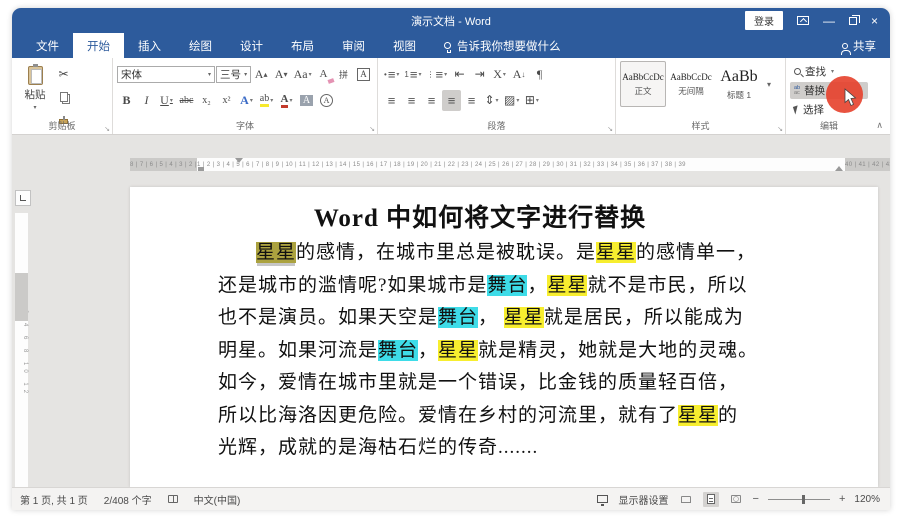 The height and width of the screenshot is (521, 902). Describe the element at coordinates (251, 45) in the screenshot. I see `tab-设计: 设计` at that location.